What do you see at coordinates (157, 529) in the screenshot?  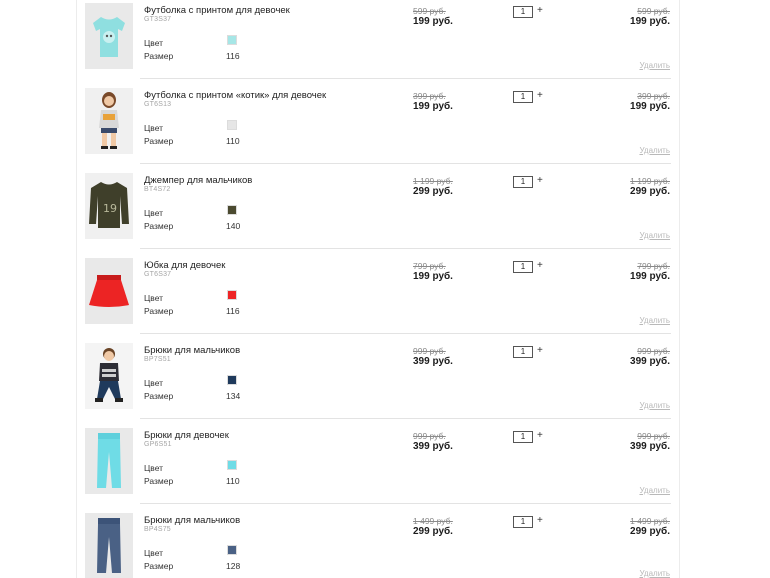 I see `product-sku: BP4S75` at bounding box center [157, 529].